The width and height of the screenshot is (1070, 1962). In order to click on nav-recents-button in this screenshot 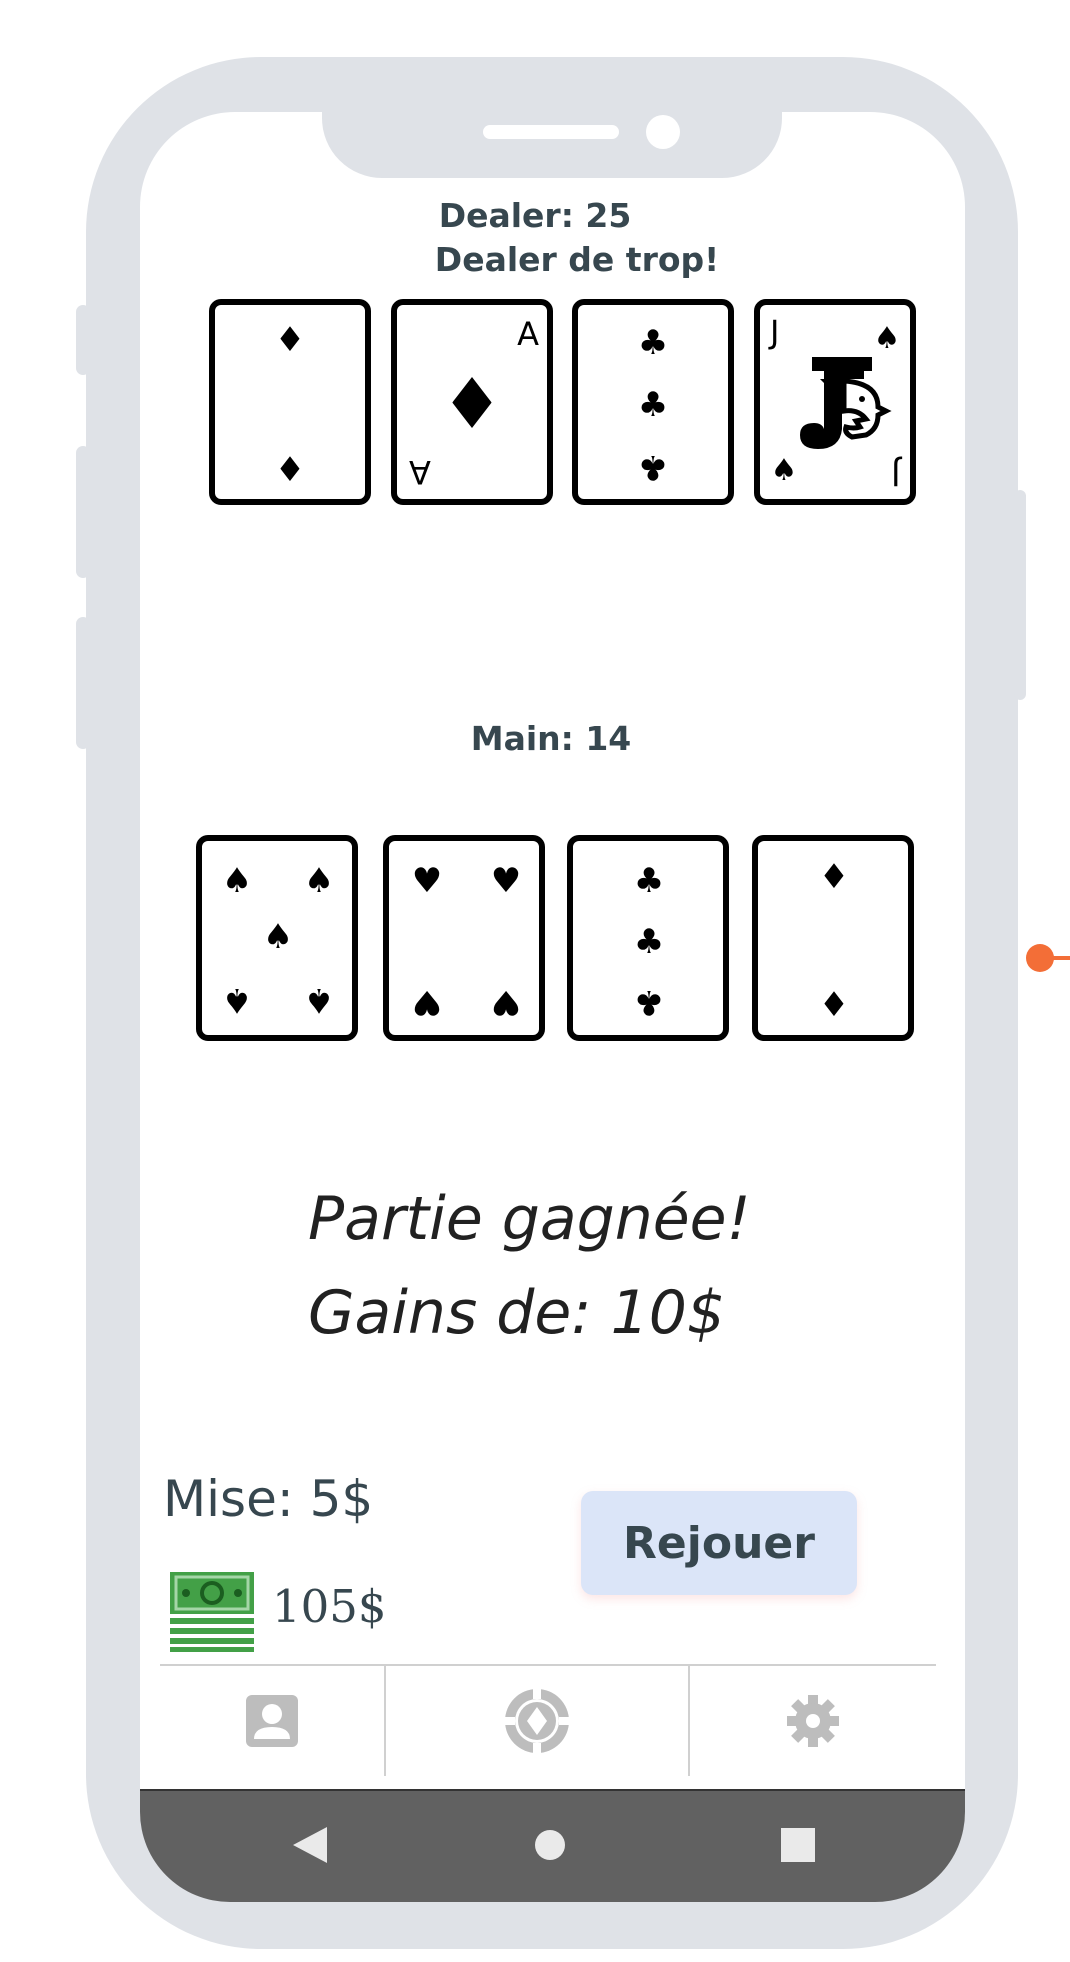, I will do `click(798, 1845)`.